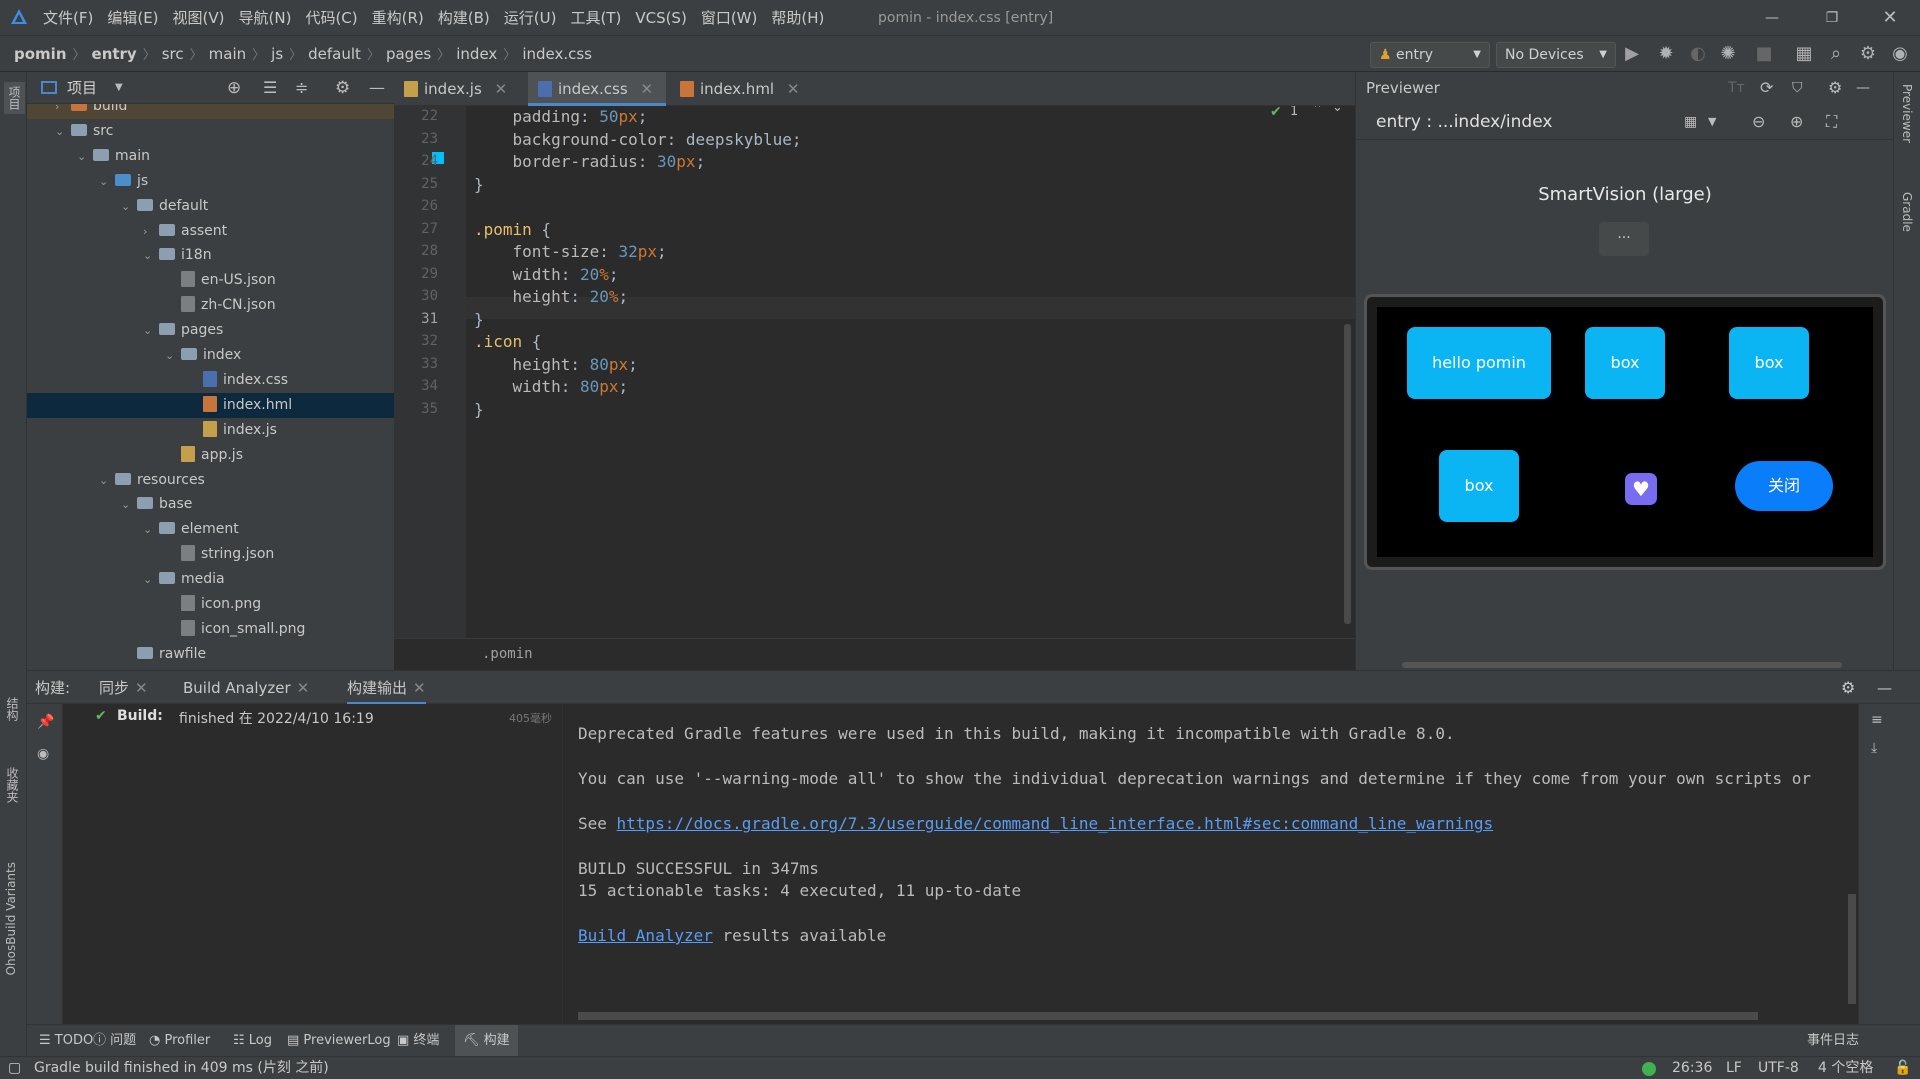 This screenshot has width=1920, height=1079. What do you see at coordinates (227, 54) in the screenshot?
I see `breadcrumb-item: main` at bounding box center [227, 54].